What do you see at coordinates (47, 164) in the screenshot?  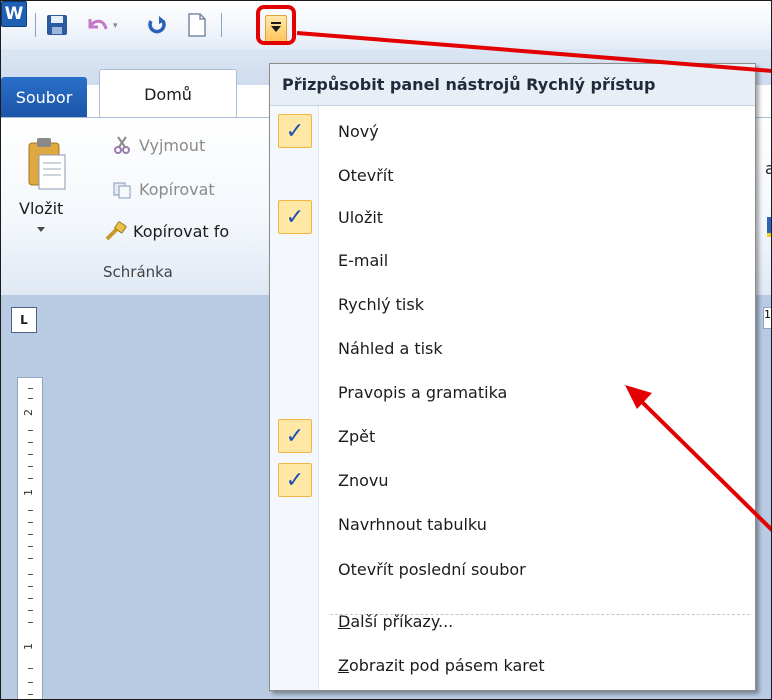 I see `paste-icon` at bounding box center [47, 164].